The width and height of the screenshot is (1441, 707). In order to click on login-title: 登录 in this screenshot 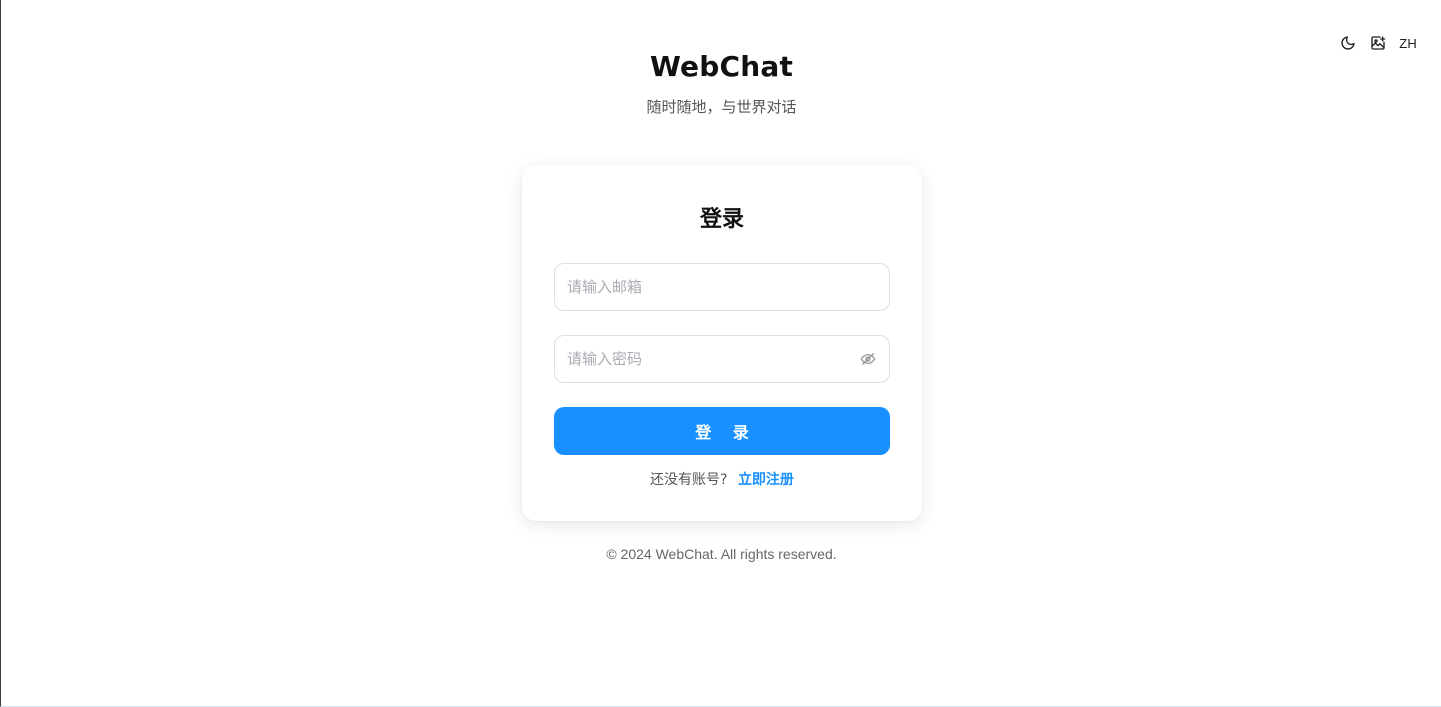, I will do `click(721, 219)`.